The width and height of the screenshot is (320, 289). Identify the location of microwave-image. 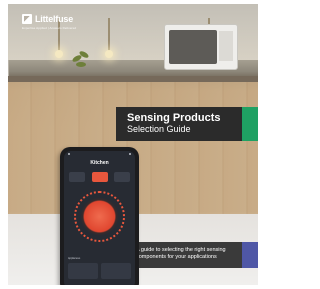
(201, 47).